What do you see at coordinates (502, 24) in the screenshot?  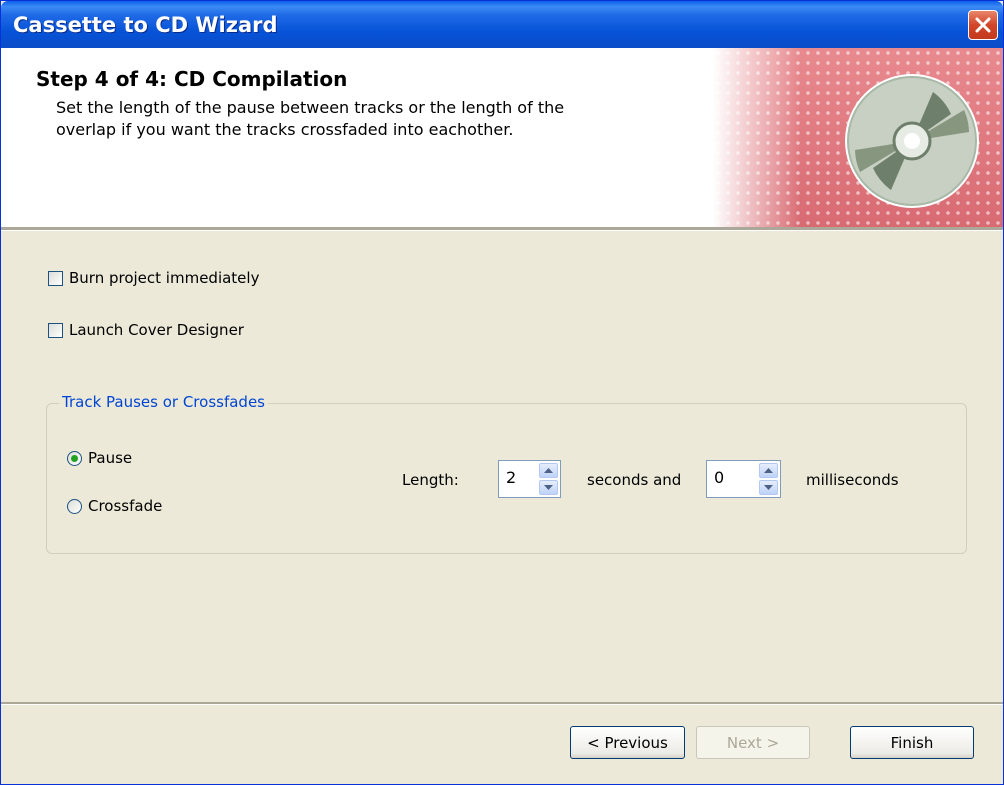 I see `title-bar: Cassette to CD Wizard` at bounding box center [502, 24].